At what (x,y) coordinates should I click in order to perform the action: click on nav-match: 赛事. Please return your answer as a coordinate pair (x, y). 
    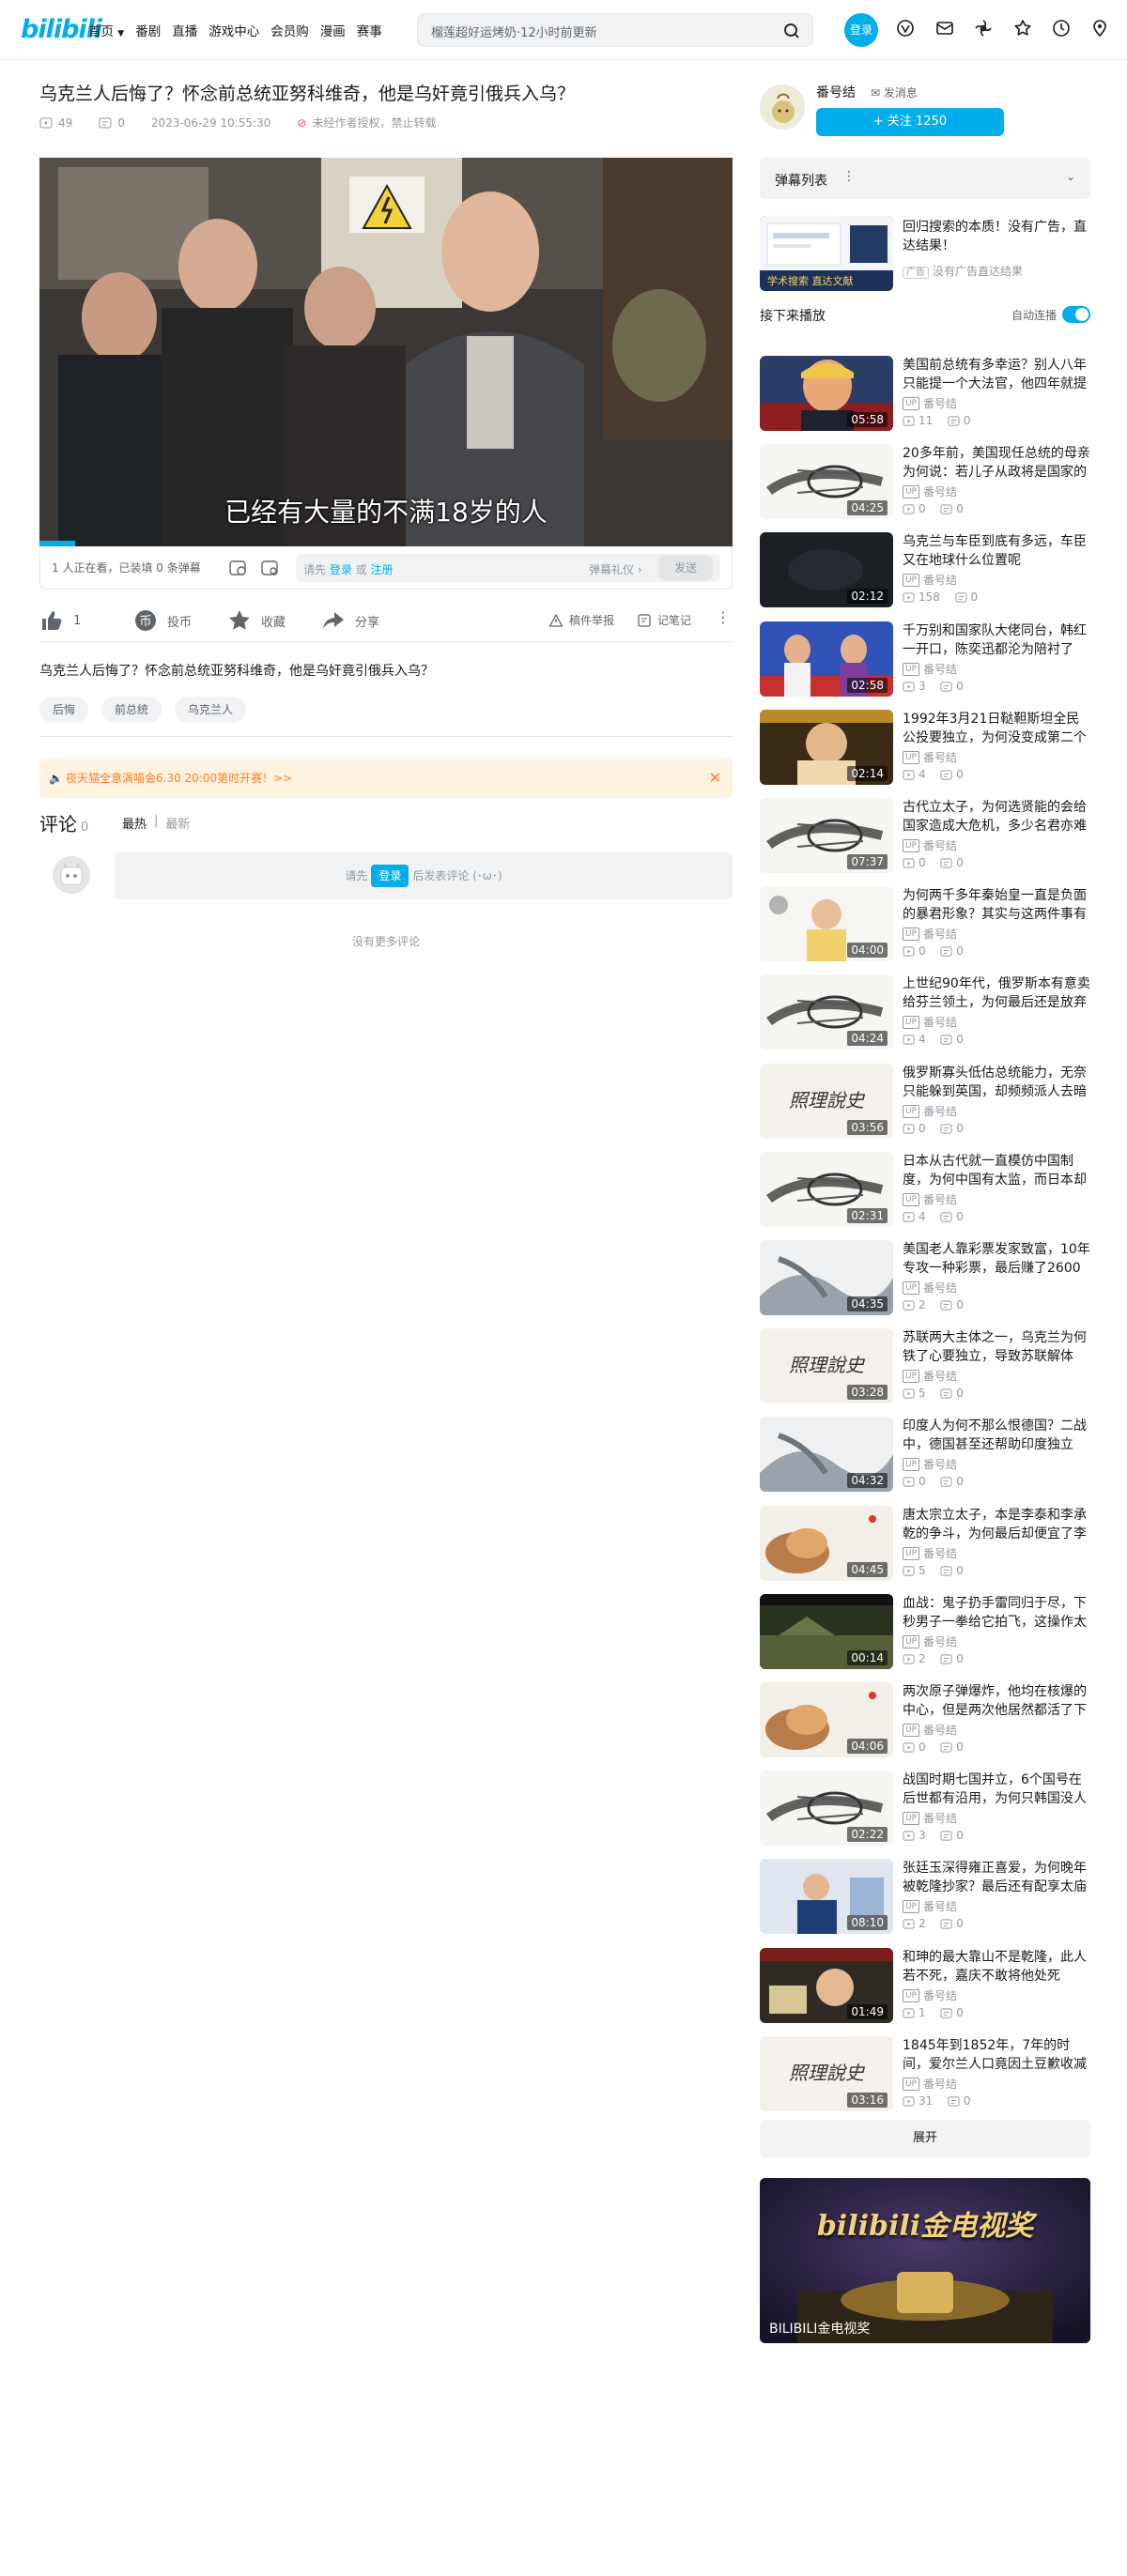
    Looking at the image, I should click on (370, 30).